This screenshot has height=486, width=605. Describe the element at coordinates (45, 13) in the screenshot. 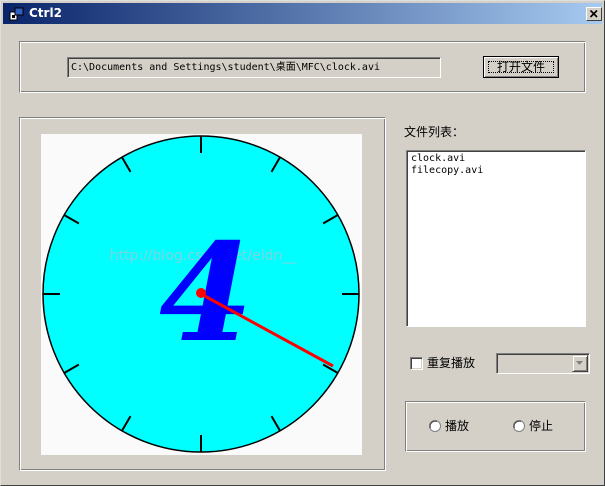

I see `window-title: Ctrl2` at that location.